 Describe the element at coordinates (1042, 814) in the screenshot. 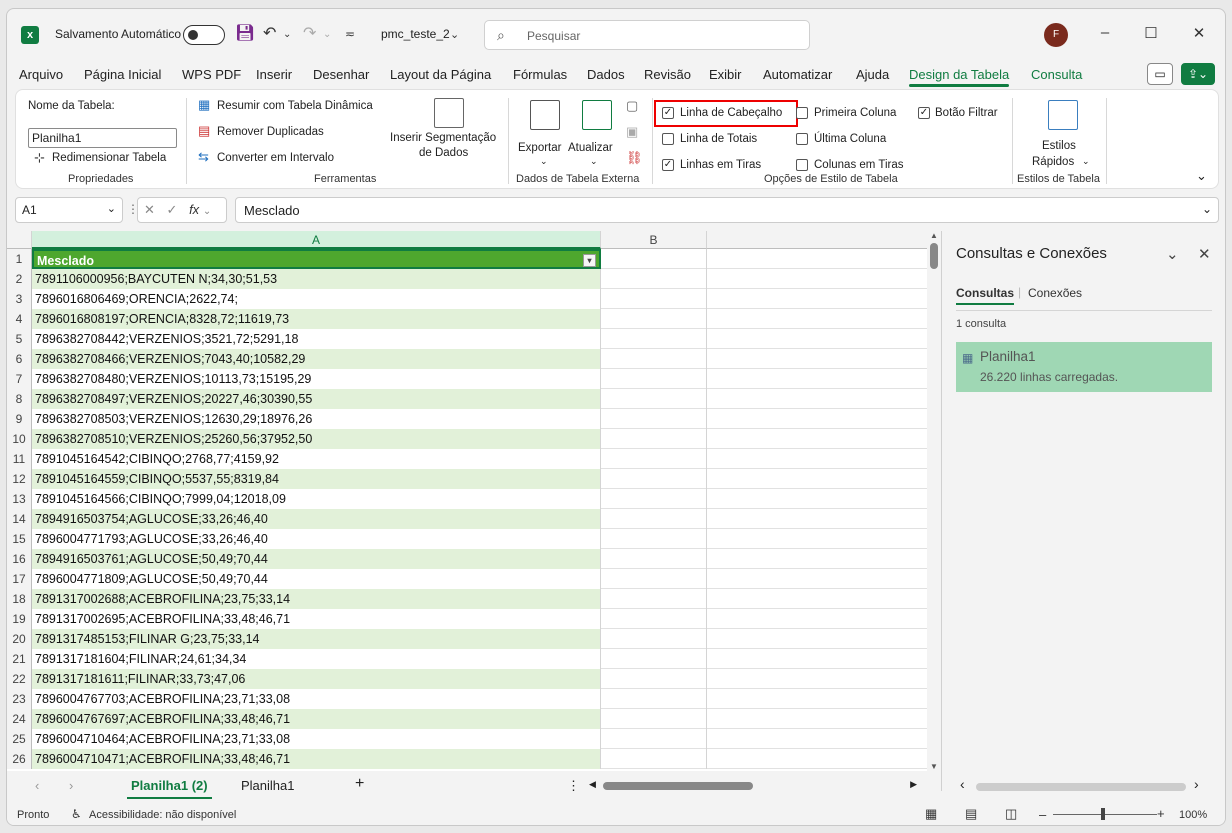

I see `zoom-out-icon: –` at that location.